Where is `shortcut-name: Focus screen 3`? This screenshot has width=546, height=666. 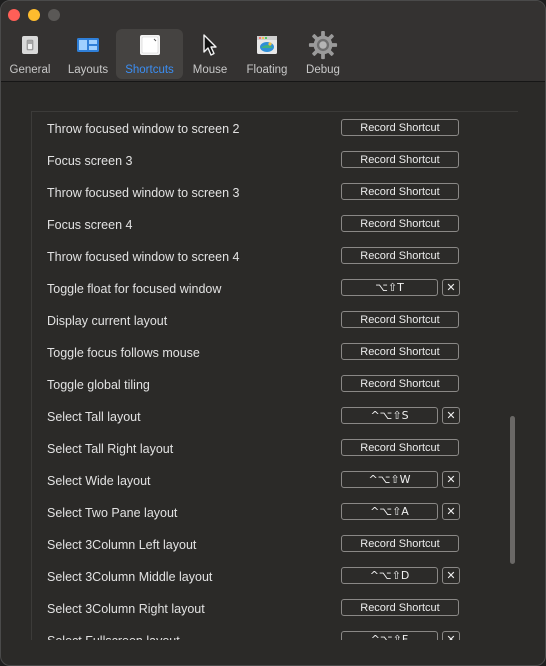 shortcut-name: Focus screen 3 is located at coordinates (90, 161).